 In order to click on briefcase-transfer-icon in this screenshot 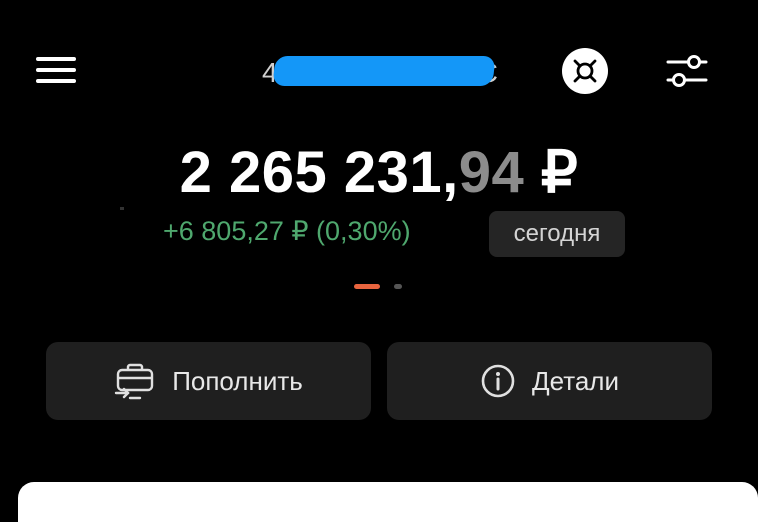, I will do `click(134, 381)`.